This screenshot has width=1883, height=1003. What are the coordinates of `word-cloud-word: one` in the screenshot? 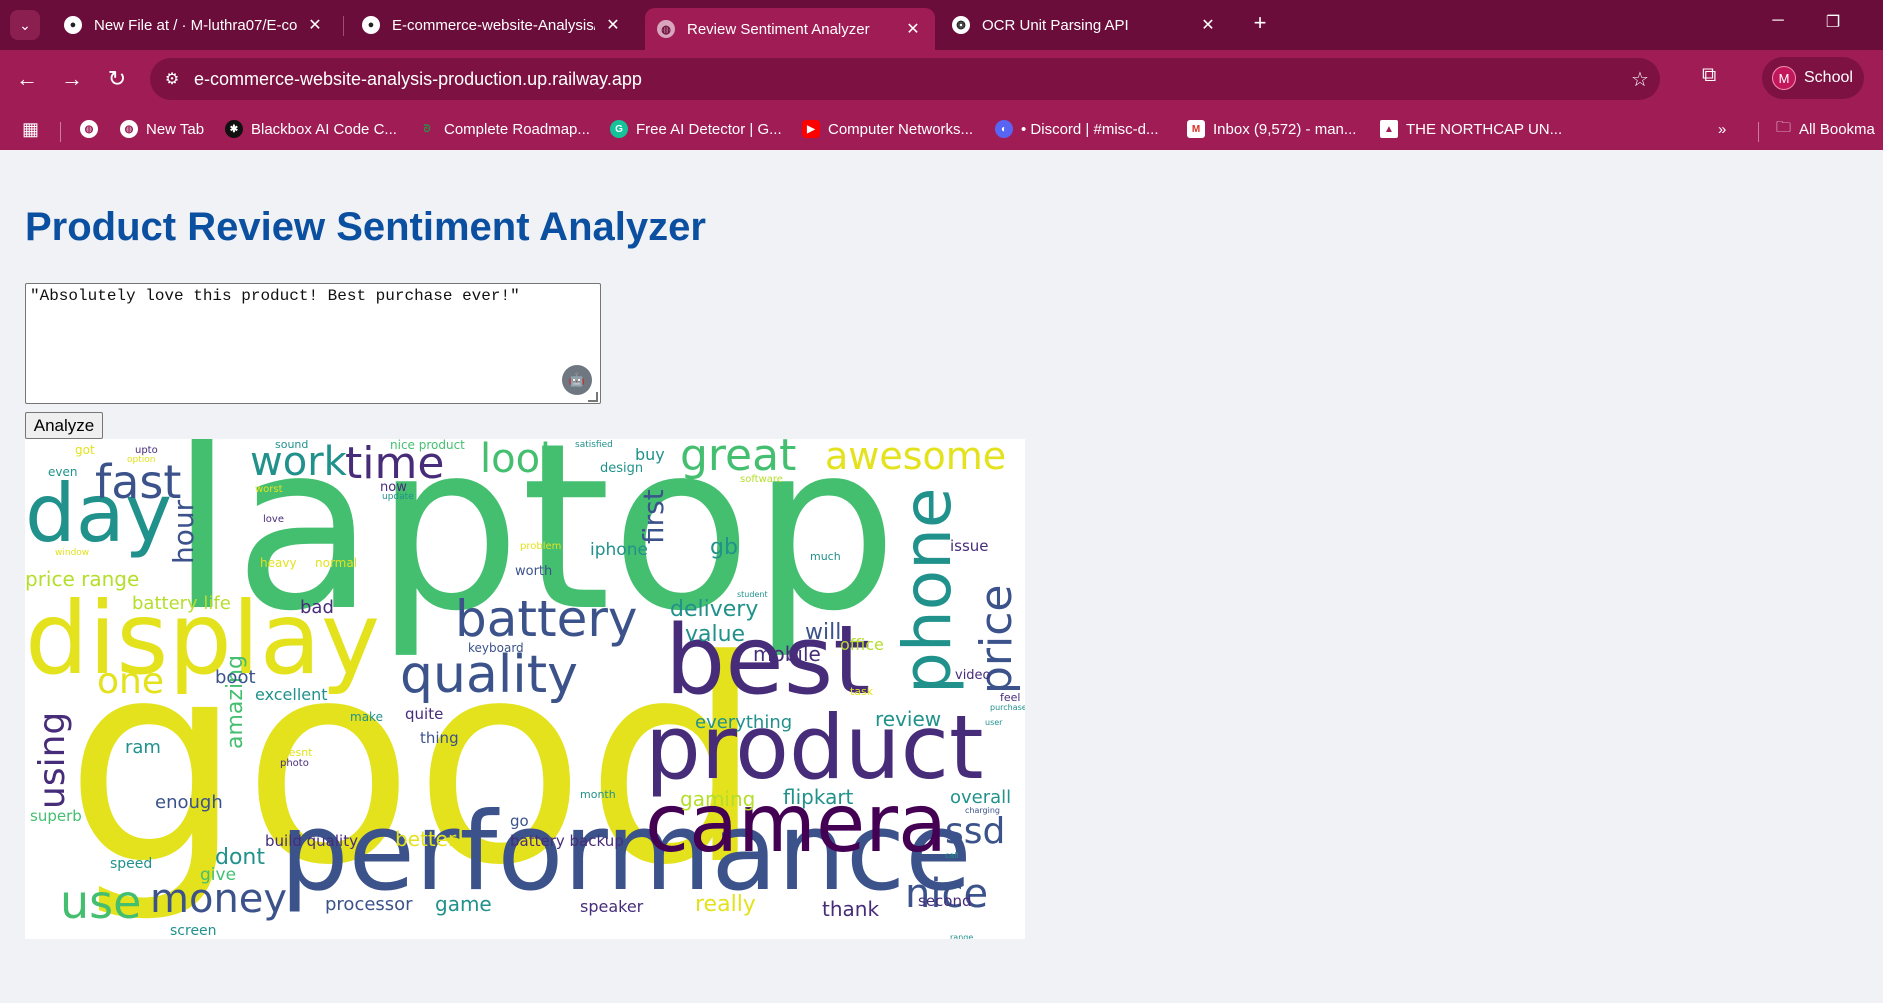 It's located at (130, 681).